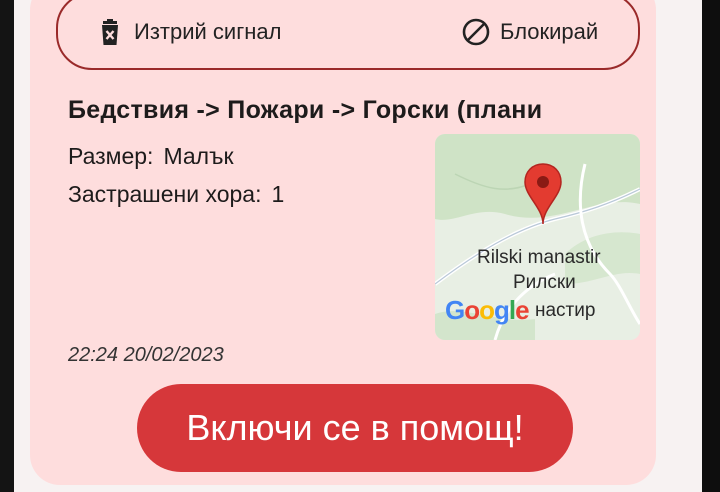 This screenshot has width=720, height=492. What do you see at coordinates (711, 246) in the screenshot?
I see `device-frame-right` at bounding box center [711, 246].